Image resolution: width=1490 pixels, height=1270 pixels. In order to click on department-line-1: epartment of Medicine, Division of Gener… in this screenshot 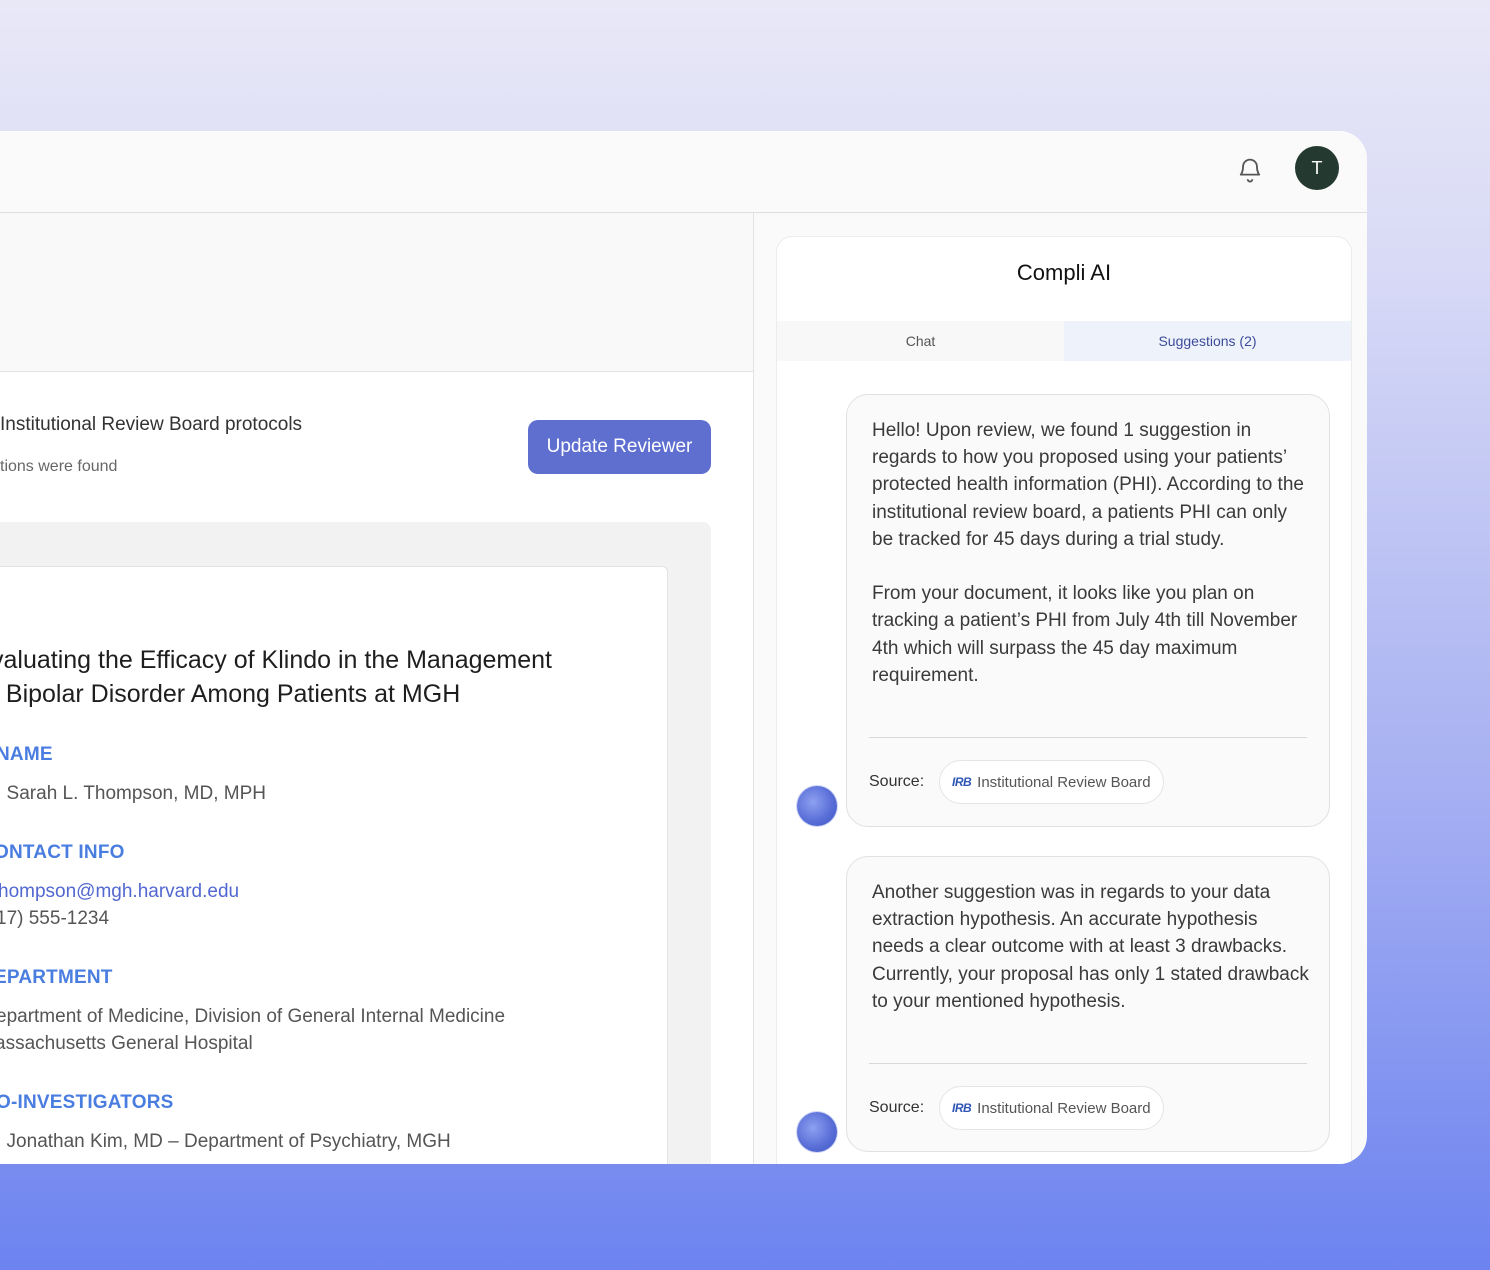, I will do `click(253, 1016)`.